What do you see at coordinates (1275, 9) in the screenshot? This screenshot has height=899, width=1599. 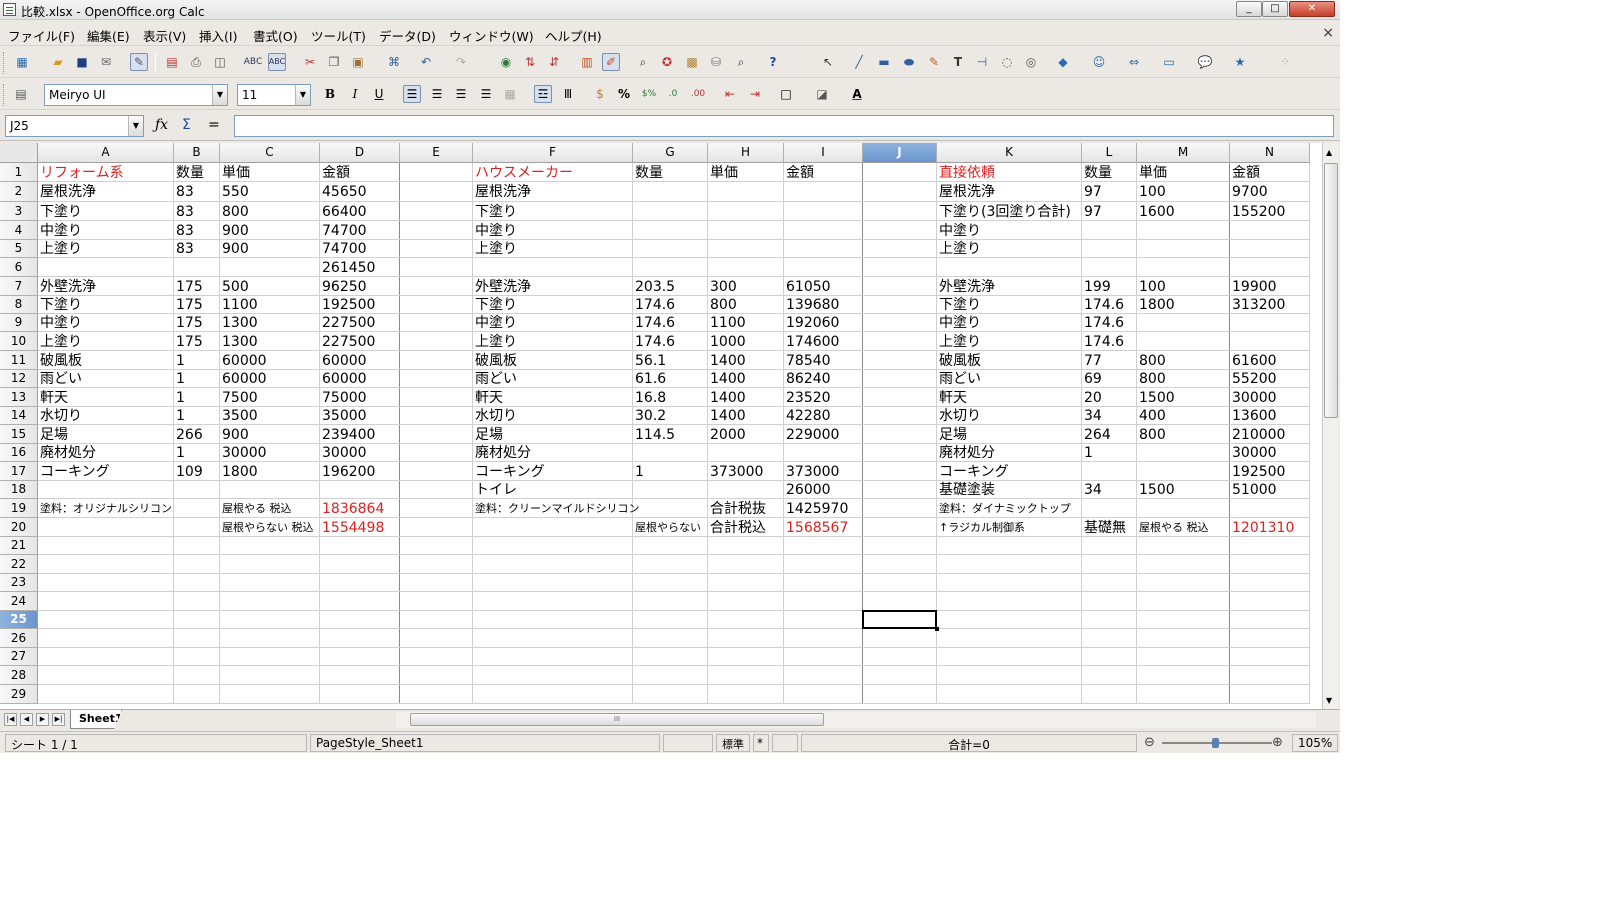 I see `maximize-button: □` at bounding box center [1275, 9].